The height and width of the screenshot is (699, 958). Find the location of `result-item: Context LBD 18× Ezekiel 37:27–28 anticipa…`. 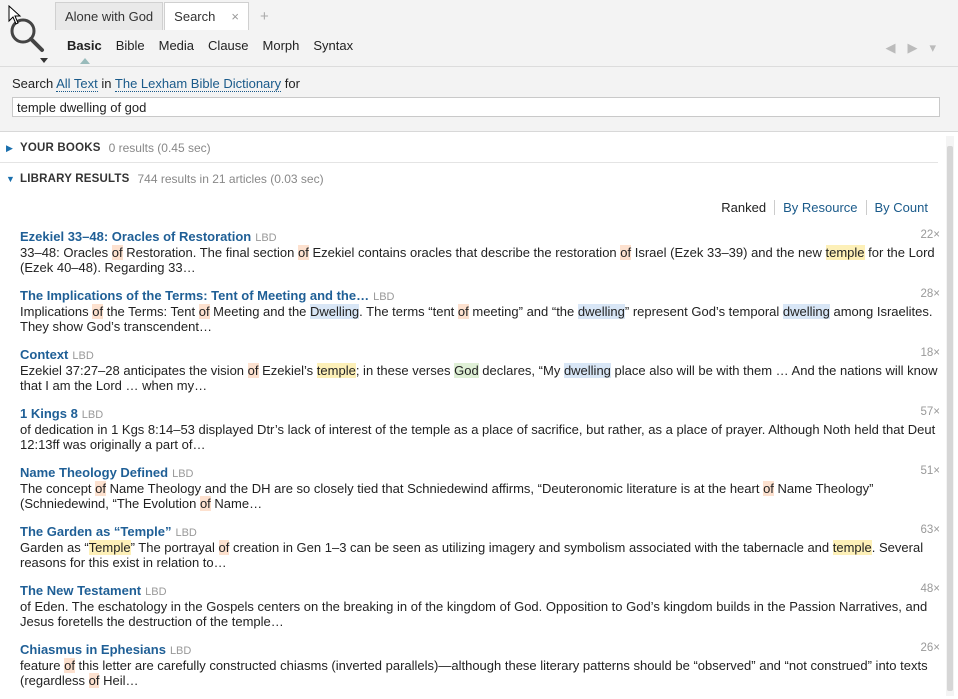

result-item: Context LBD 18× Ezekiel 37:27–28 anticipa… is located at coordinates (480, 370).